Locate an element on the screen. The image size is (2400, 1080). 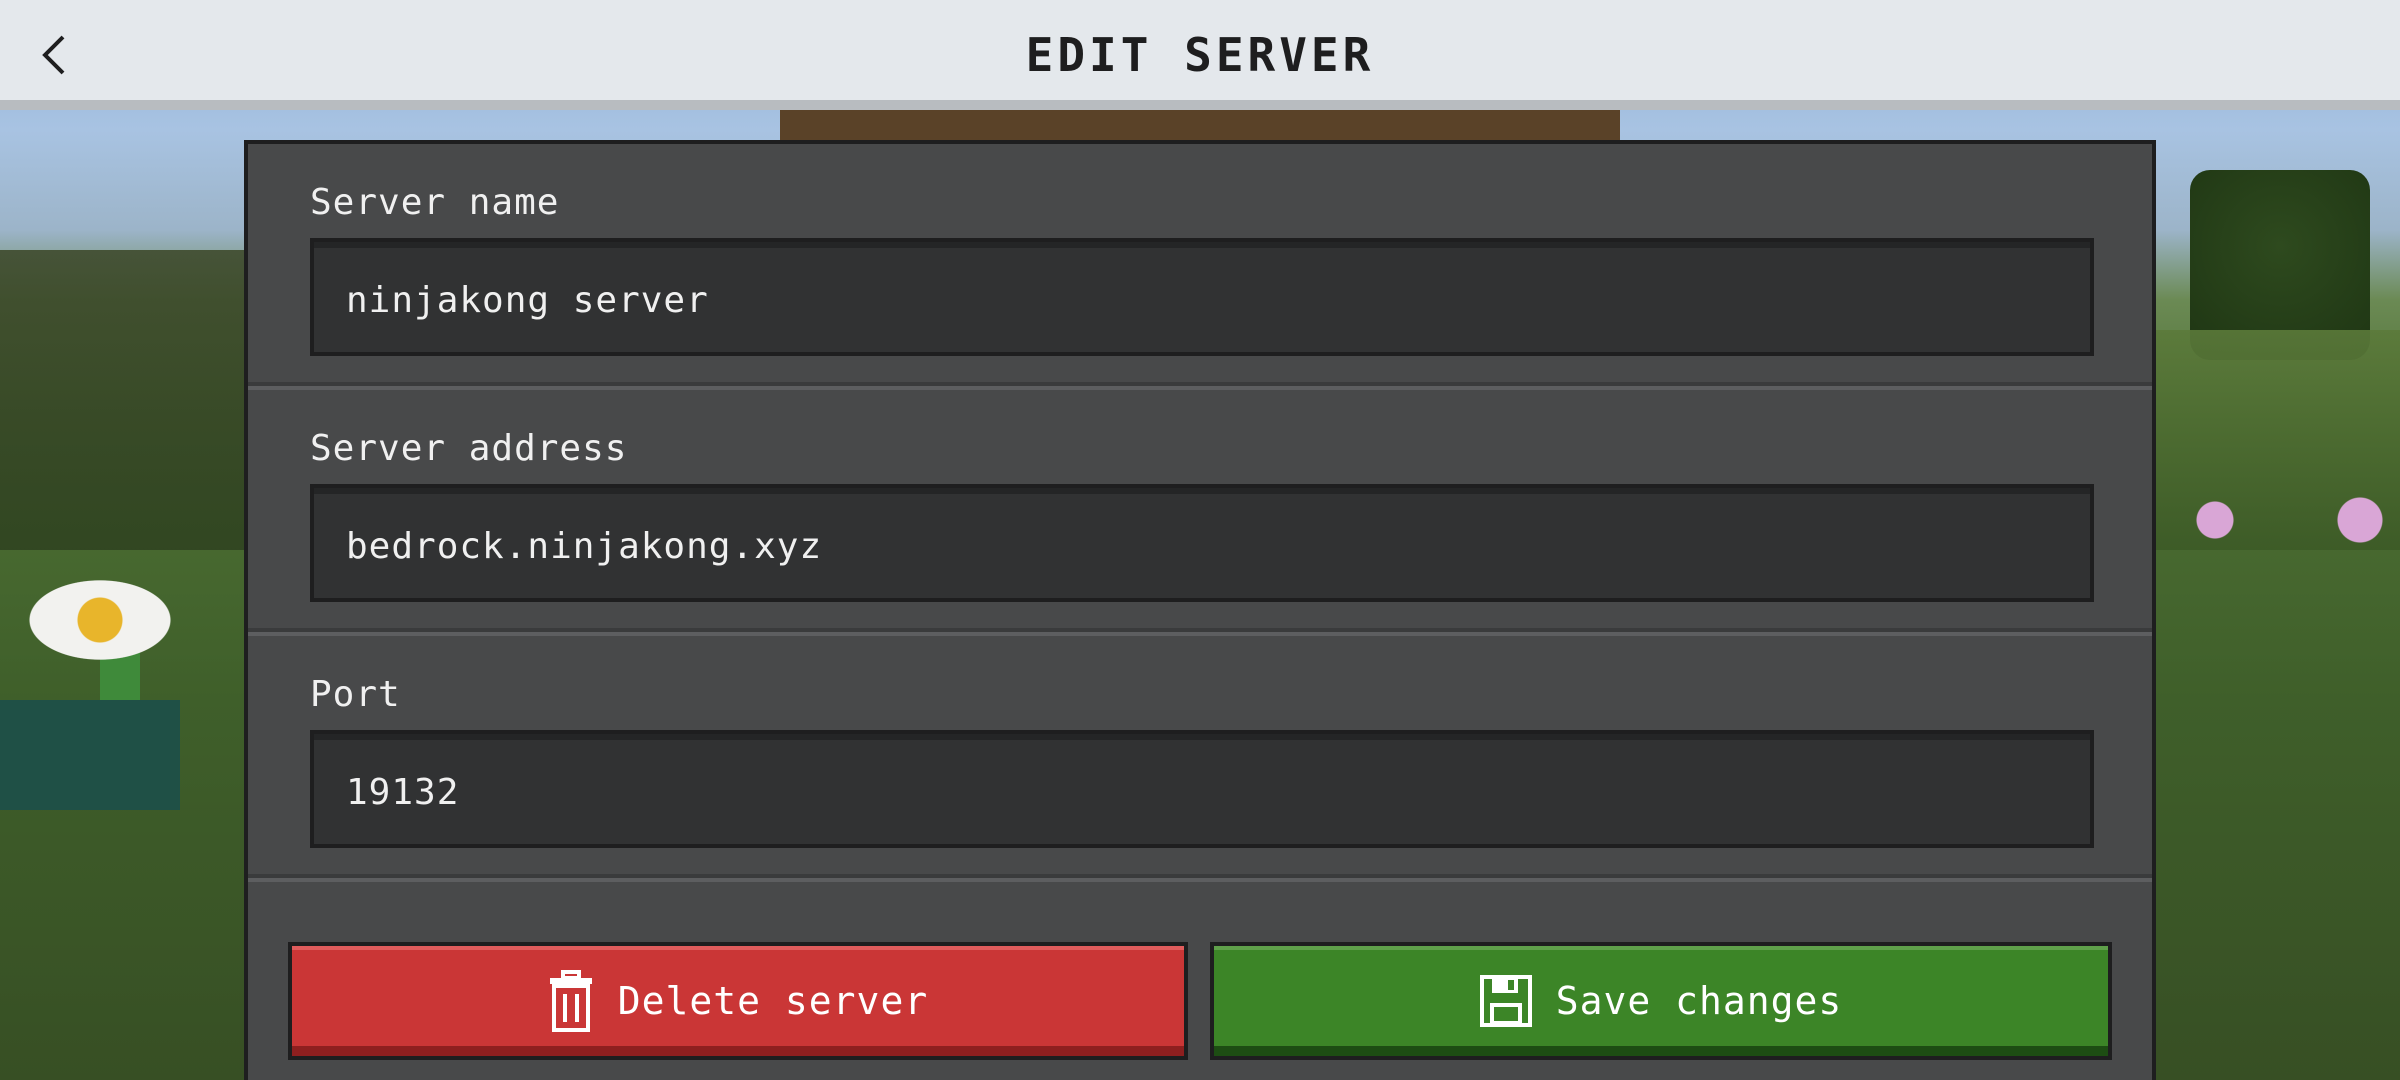
delete-server-button: Delete server is located at coordinates (738, 1001).